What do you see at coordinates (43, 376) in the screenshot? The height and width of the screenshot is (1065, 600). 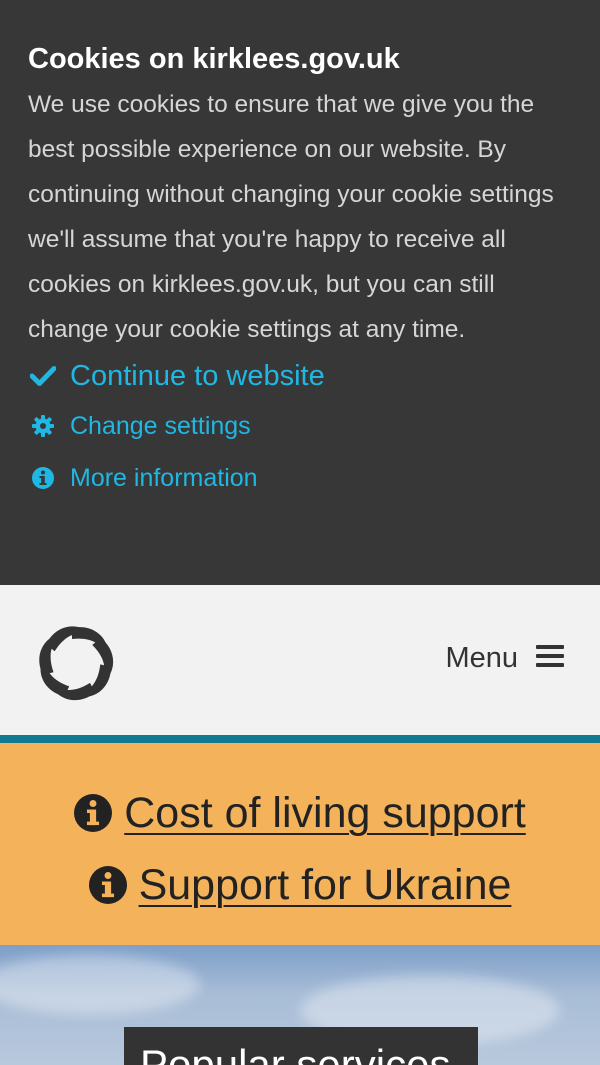 I see `check-icon` at bounding box center [43, 376].